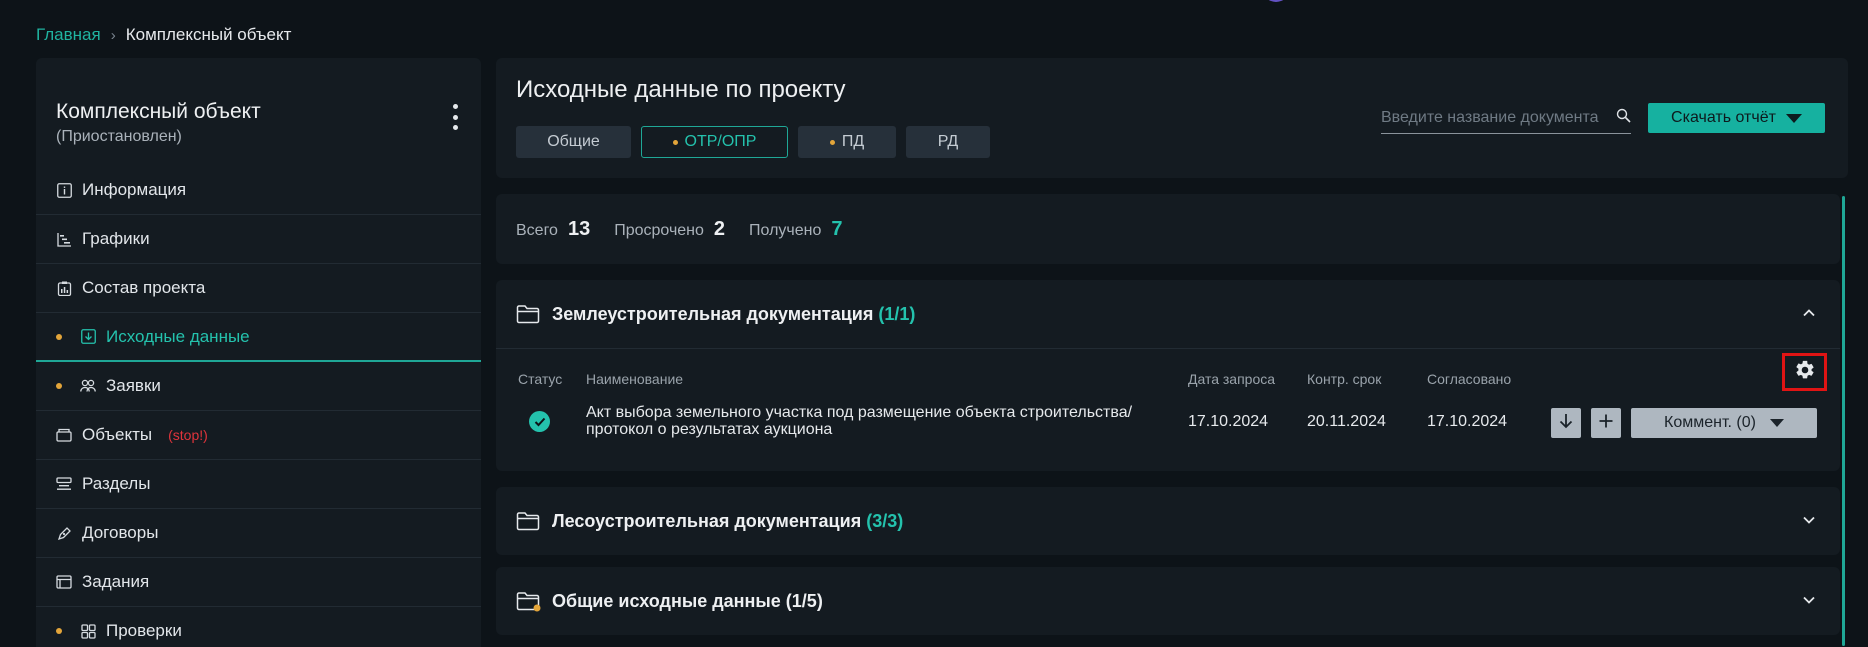 The height and width of the screenshot is (647, 1868). Describe the element at coordinates (68, 35) in the screenshot. I see `breadcrumb-home-link: Главная` at that location.